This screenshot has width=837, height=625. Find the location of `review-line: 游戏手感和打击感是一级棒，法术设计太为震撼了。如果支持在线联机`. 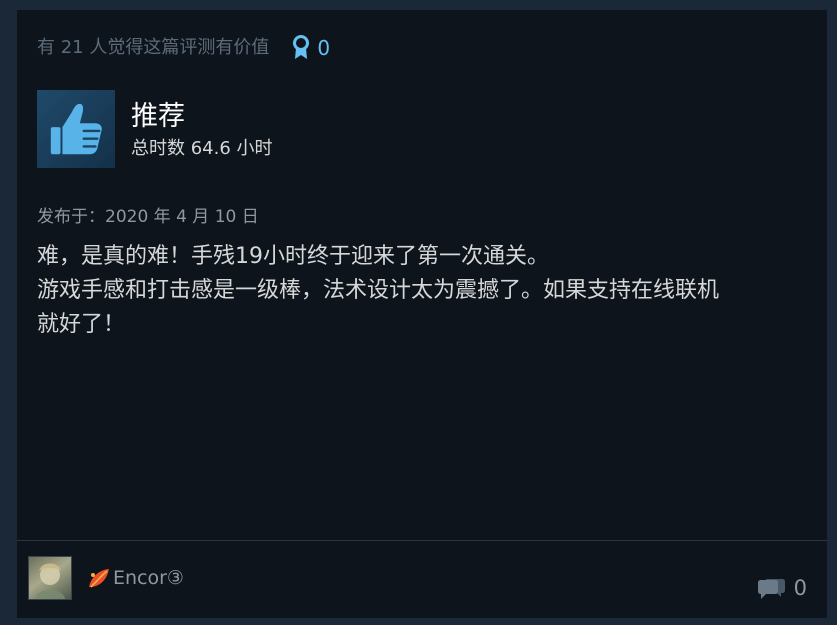

review-line: 游戏手感和打击感是一级棒，法术设计太为震撼了。如果支持在线联机 is located at coordinates (378, 290).